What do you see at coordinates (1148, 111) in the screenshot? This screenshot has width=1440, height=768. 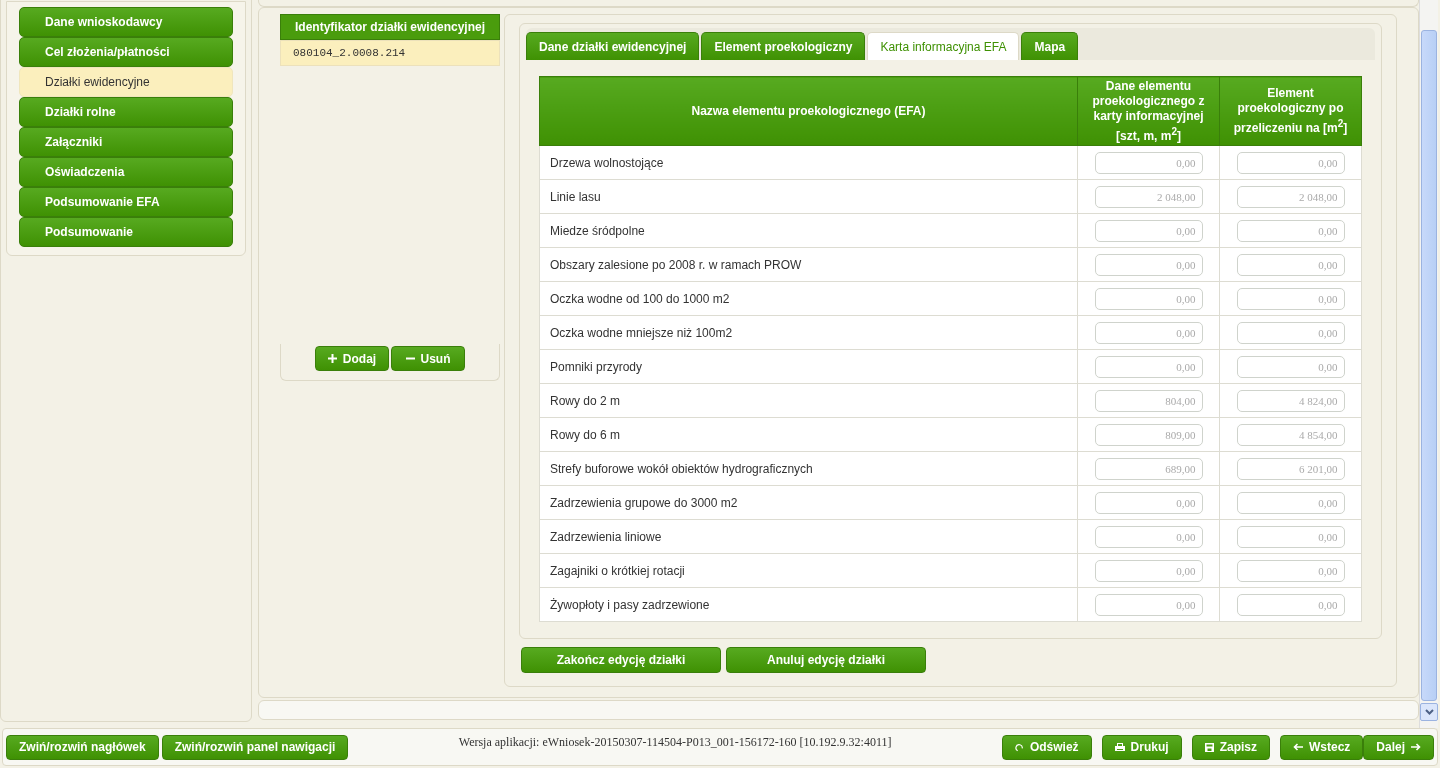 I see `column-header: Dane elementu proekologicznego z karty informacyjnej [szt, m, m$^{2}$]` at bounding box center [1148, 111].